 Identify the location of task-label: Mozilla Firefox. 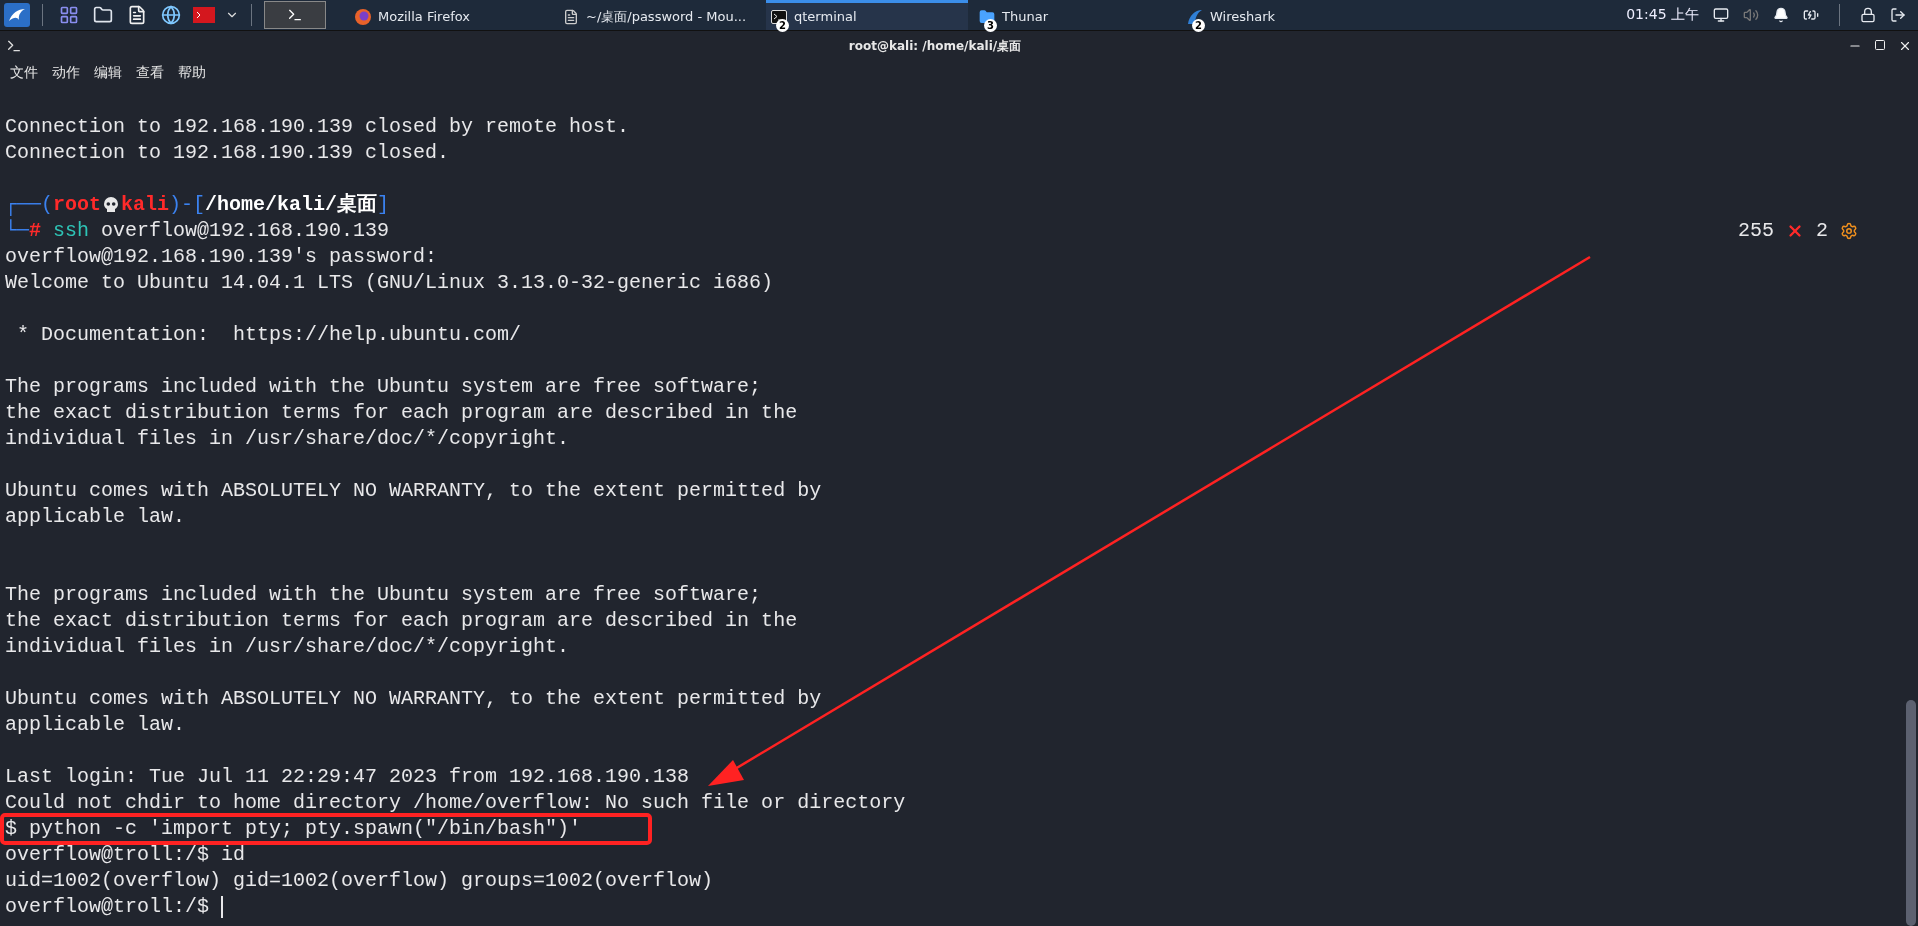
(424, 16).